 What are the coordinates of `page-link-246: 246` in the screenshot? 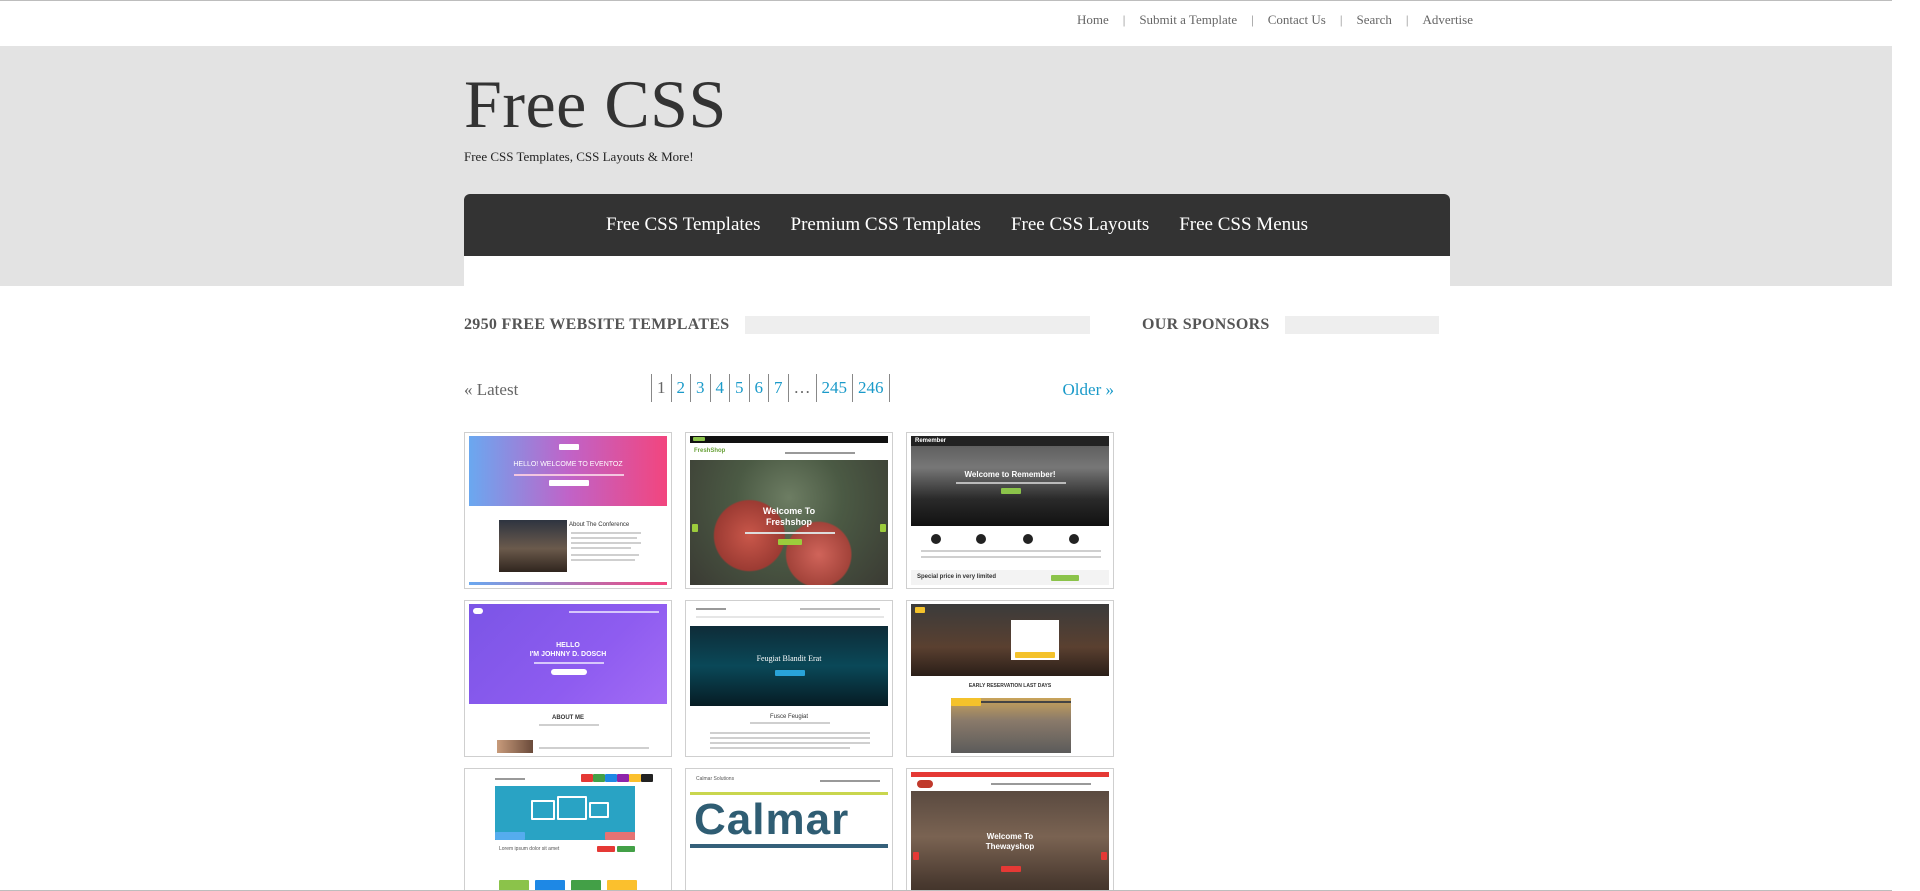 It's located at (871, 388).